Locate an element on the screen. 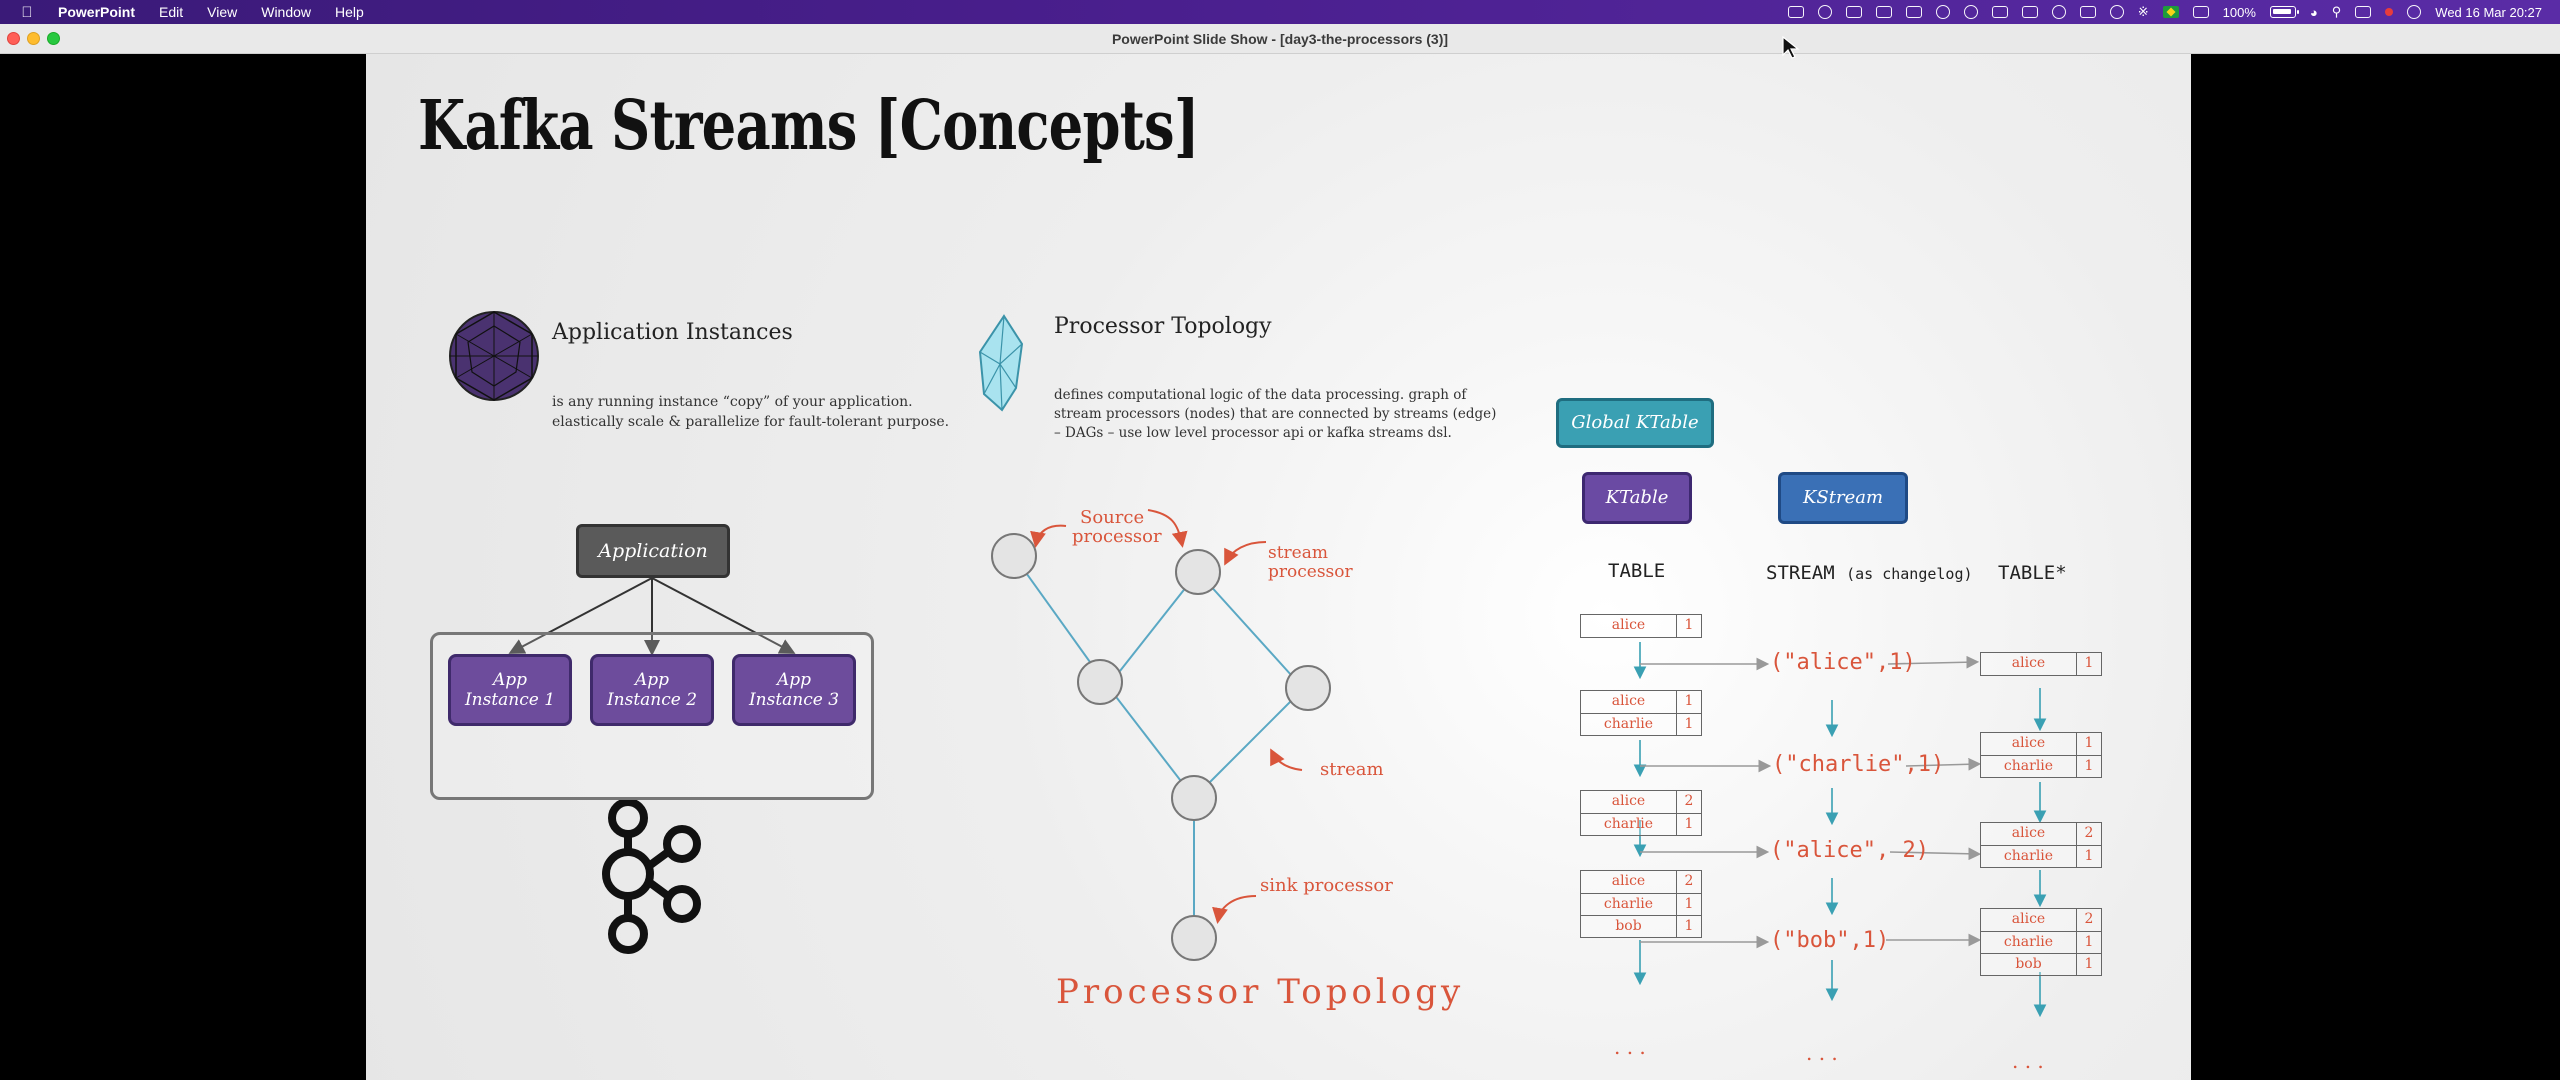 The image size is (2560, 1080). flag-icon is located at coordinates (2170, 12).